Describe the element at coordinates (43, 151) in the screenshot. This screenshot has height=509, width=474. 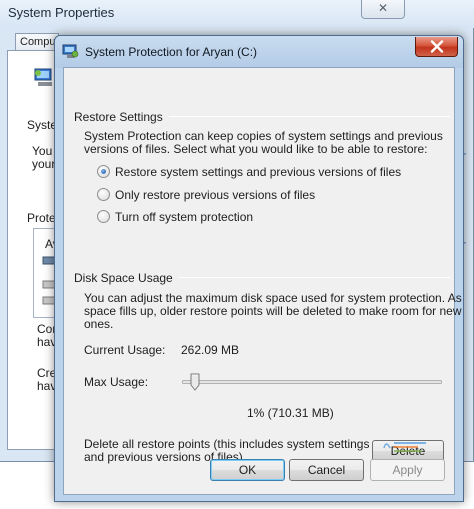
I see `bg-fragment-you: You c` at that location.